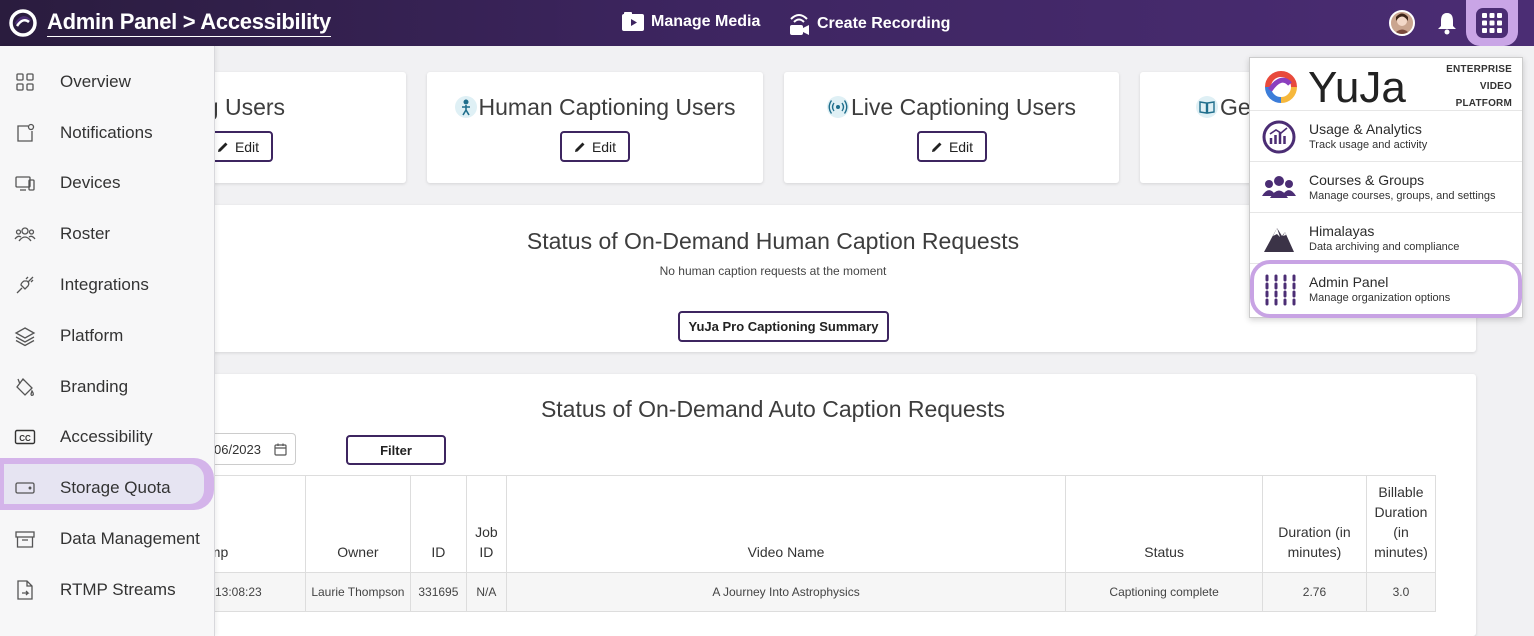 The width and height of the screenshot is (1534, 636). I want to click on menu-item-title: Usage & Analytics, so click(1365, 129).